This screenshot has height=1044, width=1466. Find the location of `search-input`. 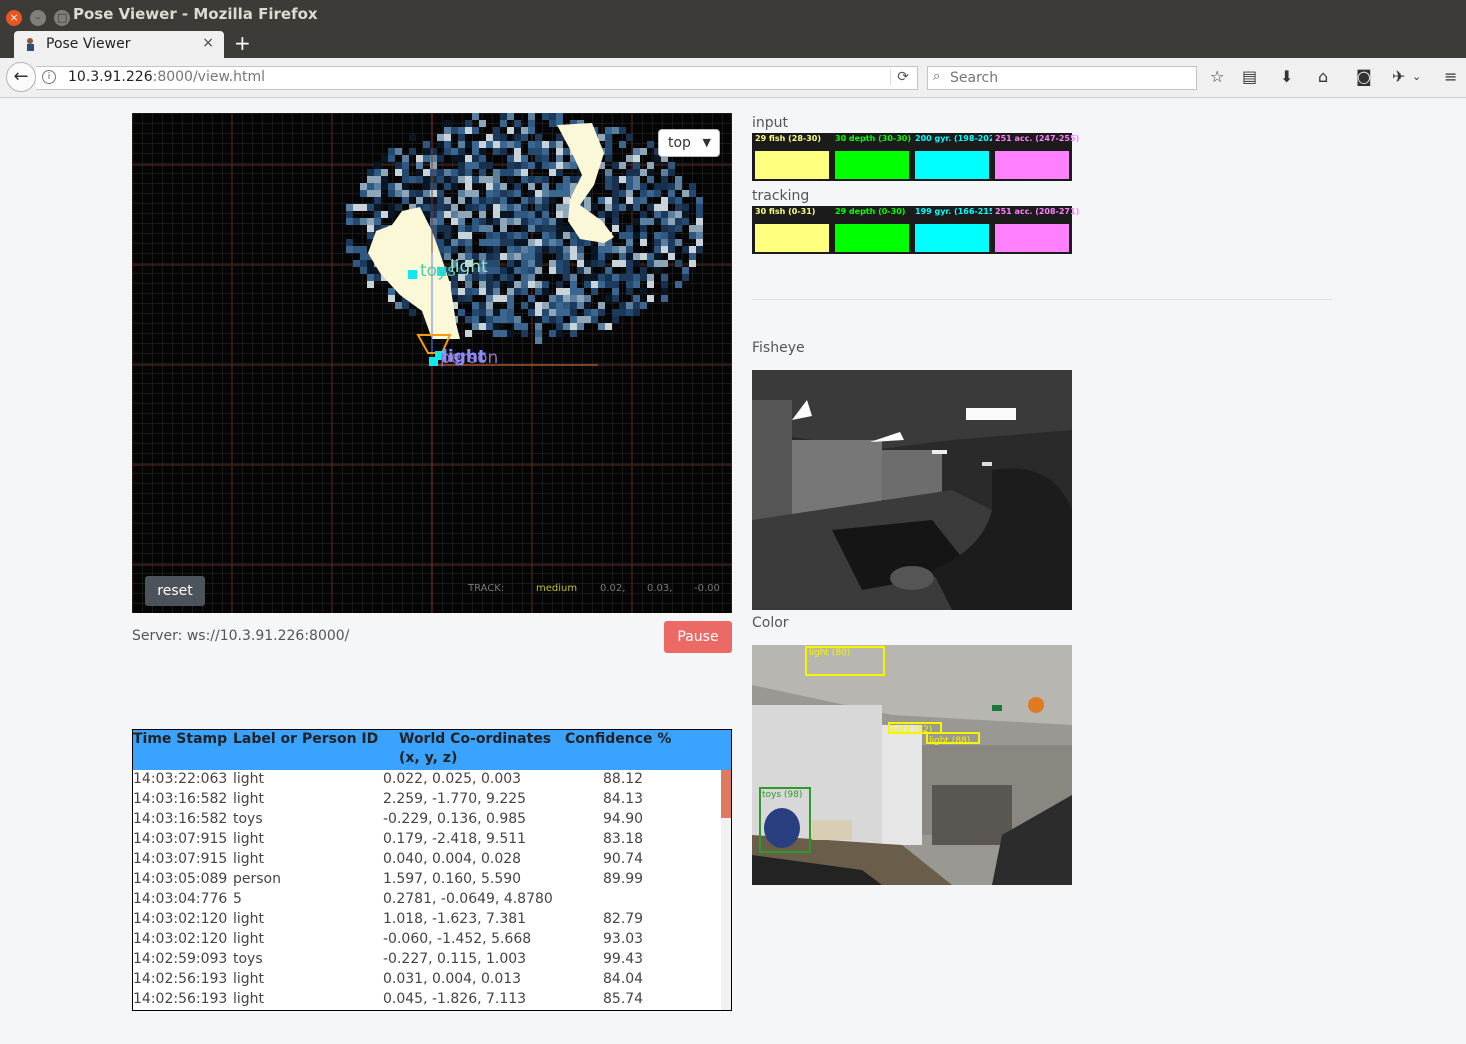

search-input is located at coordinates (1070, 78).